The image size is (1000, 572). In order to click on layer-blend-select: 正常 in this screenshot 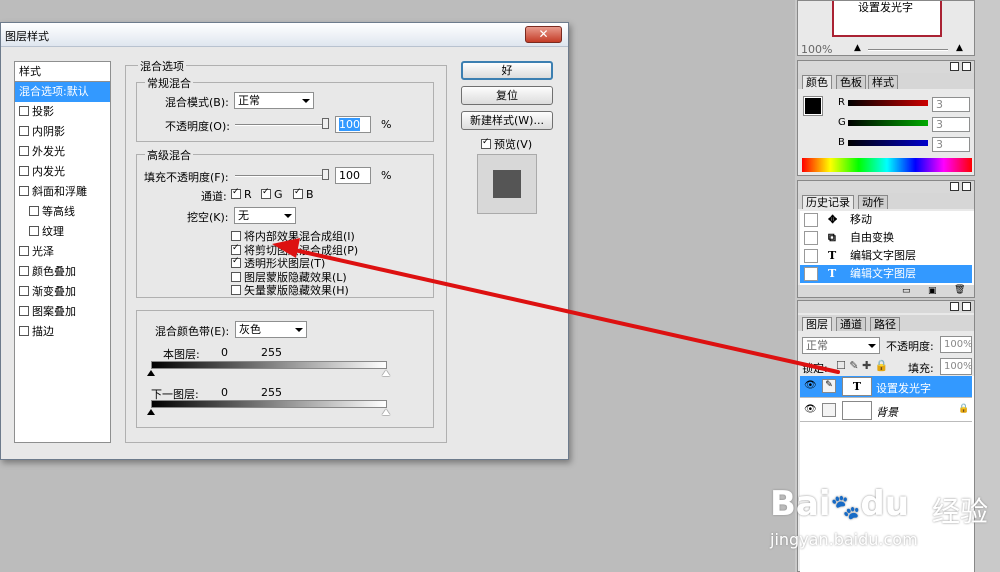, I will do `click(841, 345)`.